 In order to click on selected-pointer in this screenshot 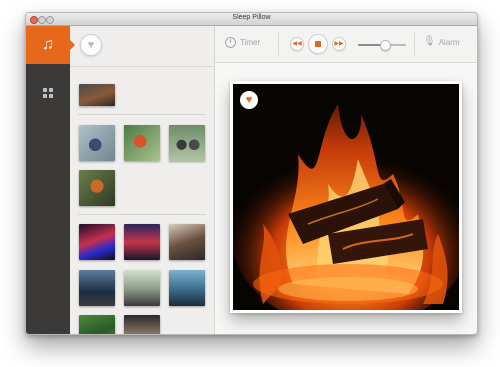, I will do `click(72, 45)`.